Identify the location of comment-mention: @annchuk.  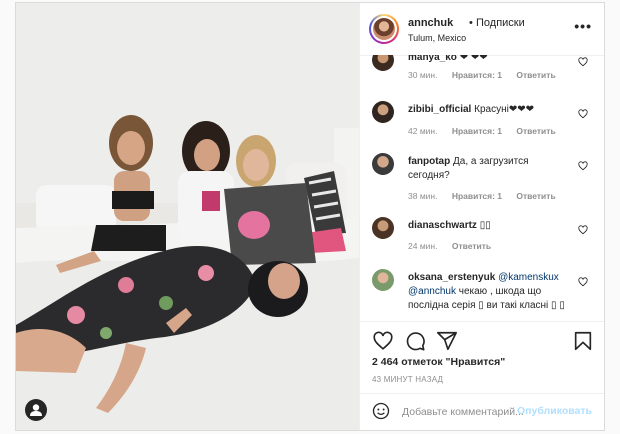
(432, 291).